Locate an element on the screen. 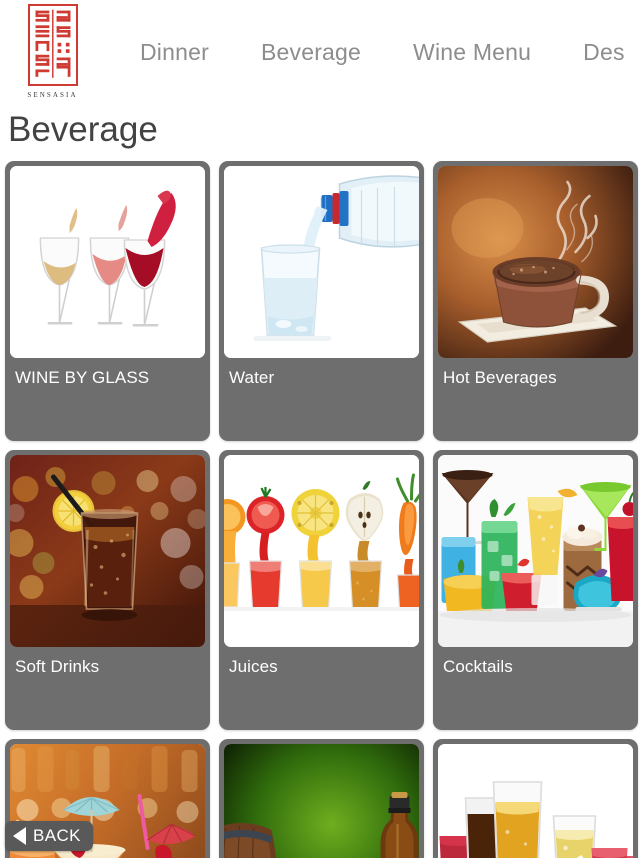 The height and width of the screenshot is (858, 643). cola-glass-with-lemon-bokeh-image is located at coordinates (107, 551).